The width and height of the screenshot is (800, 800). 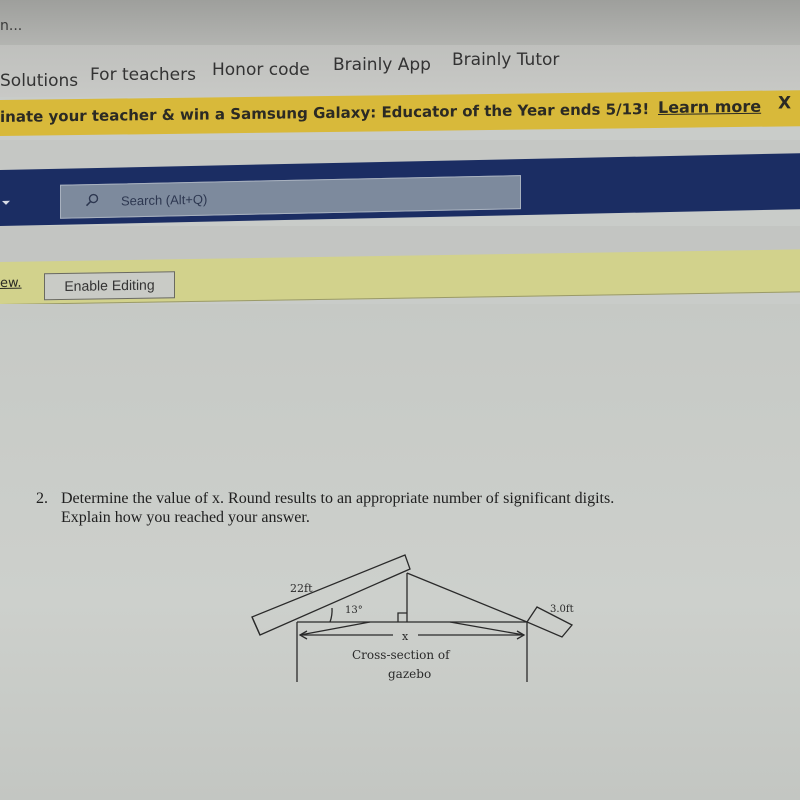 What do you see at coordinates (164, 200) in the screenshot?
I see `search-placeholder: Search (Alt+Q)` at bounding box center [164, 200].